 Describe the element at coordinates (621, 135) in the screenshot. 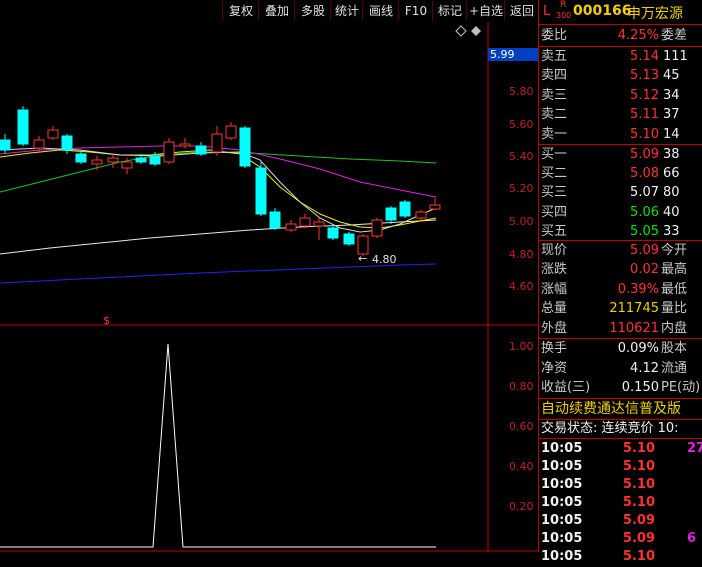

I see `ask-row: 卖一 5.10 14` at that location.